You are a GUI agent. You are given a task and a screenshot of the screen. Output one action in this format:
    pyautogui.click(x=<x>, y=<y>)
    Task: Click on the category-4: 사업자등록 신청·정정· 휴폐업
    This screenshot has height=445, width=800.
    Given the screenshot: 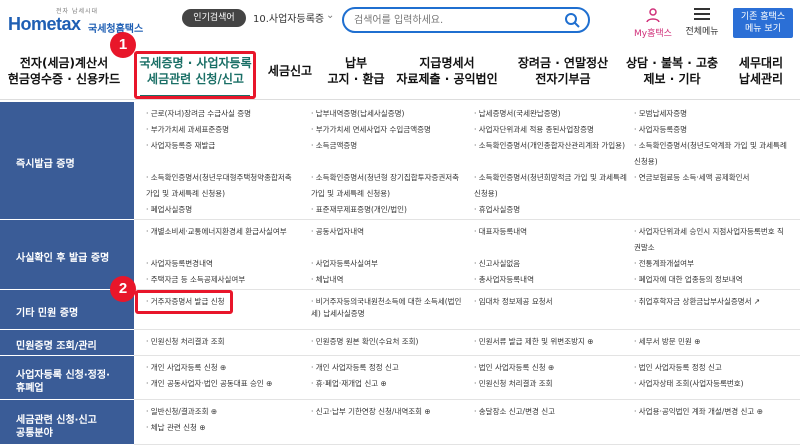 What is the action you would take?
    pyautogui.click(x=67, y=378)
    